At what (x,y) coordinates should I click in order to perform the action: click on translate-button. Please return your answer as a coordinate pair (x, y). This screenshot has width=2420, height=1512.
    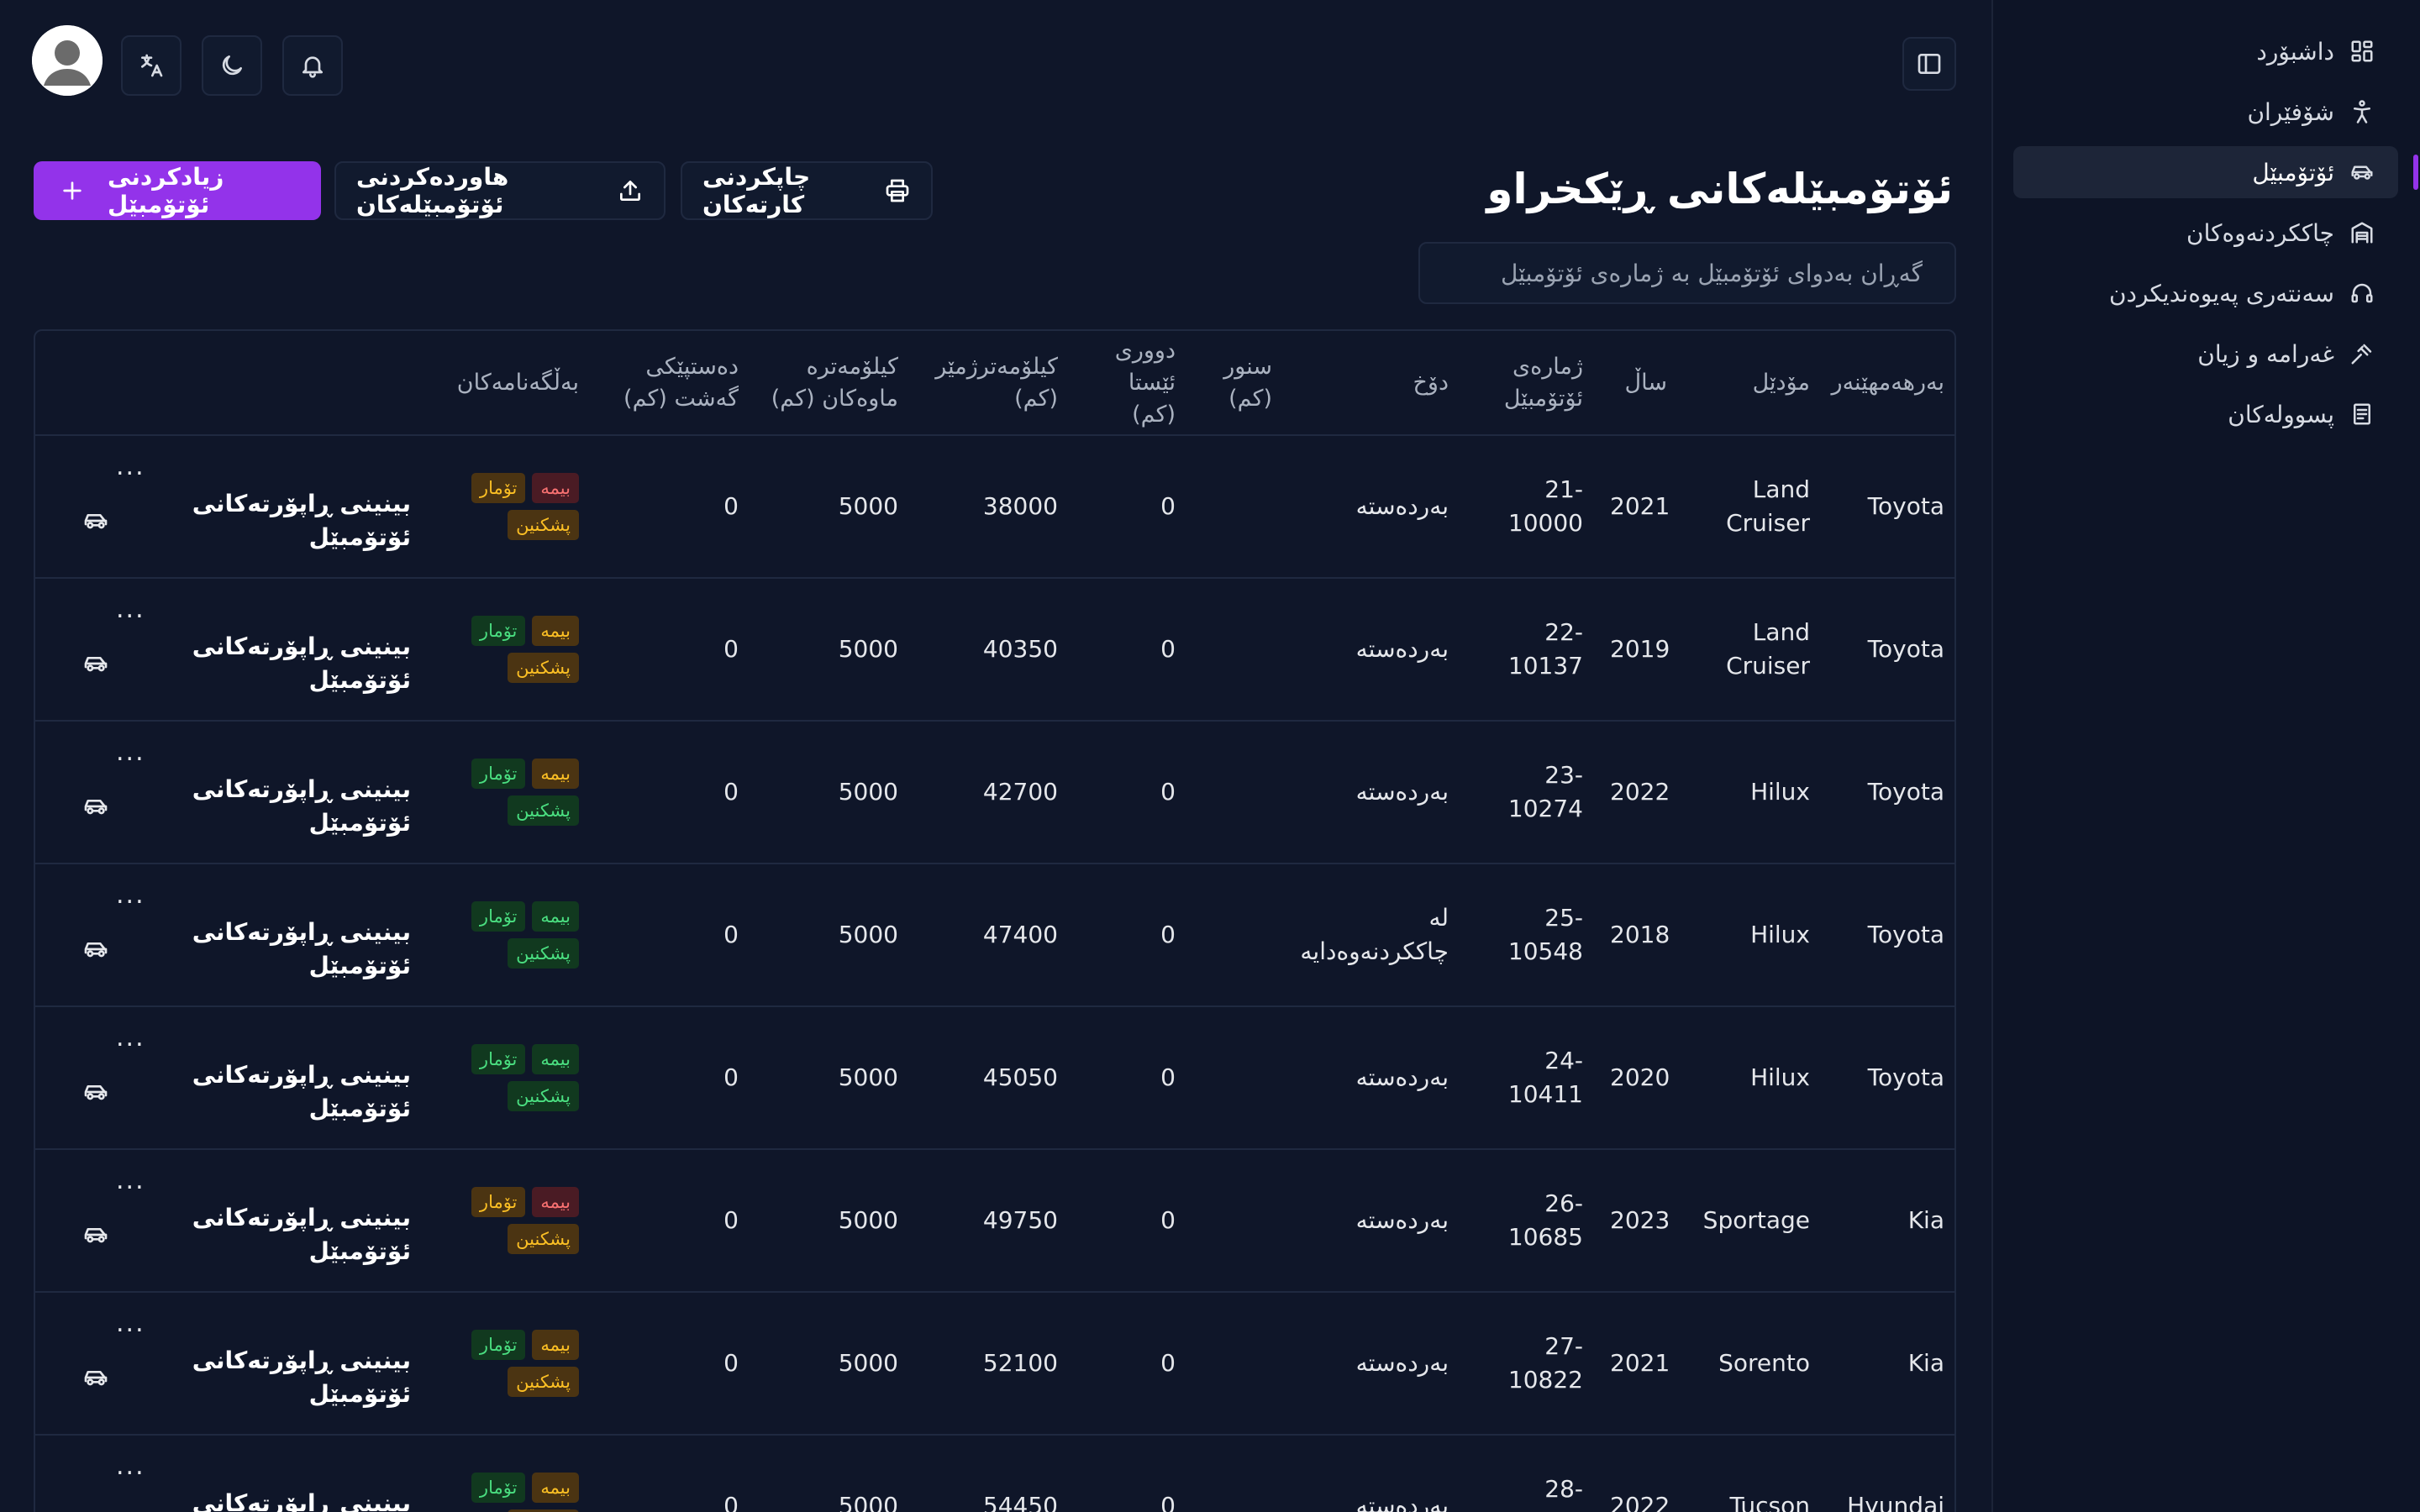
    Looking at the image, I should click on (151, 65).